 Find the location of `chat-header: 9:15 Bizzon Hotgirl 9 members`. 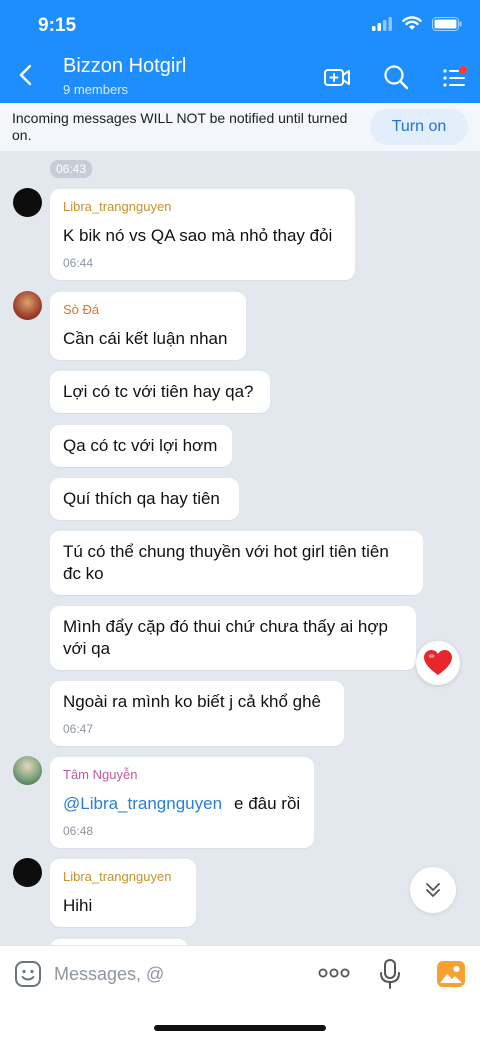

chat-header: 9:15 Bizzon Hotgirl 9 members is located at coordinates (240, 51).